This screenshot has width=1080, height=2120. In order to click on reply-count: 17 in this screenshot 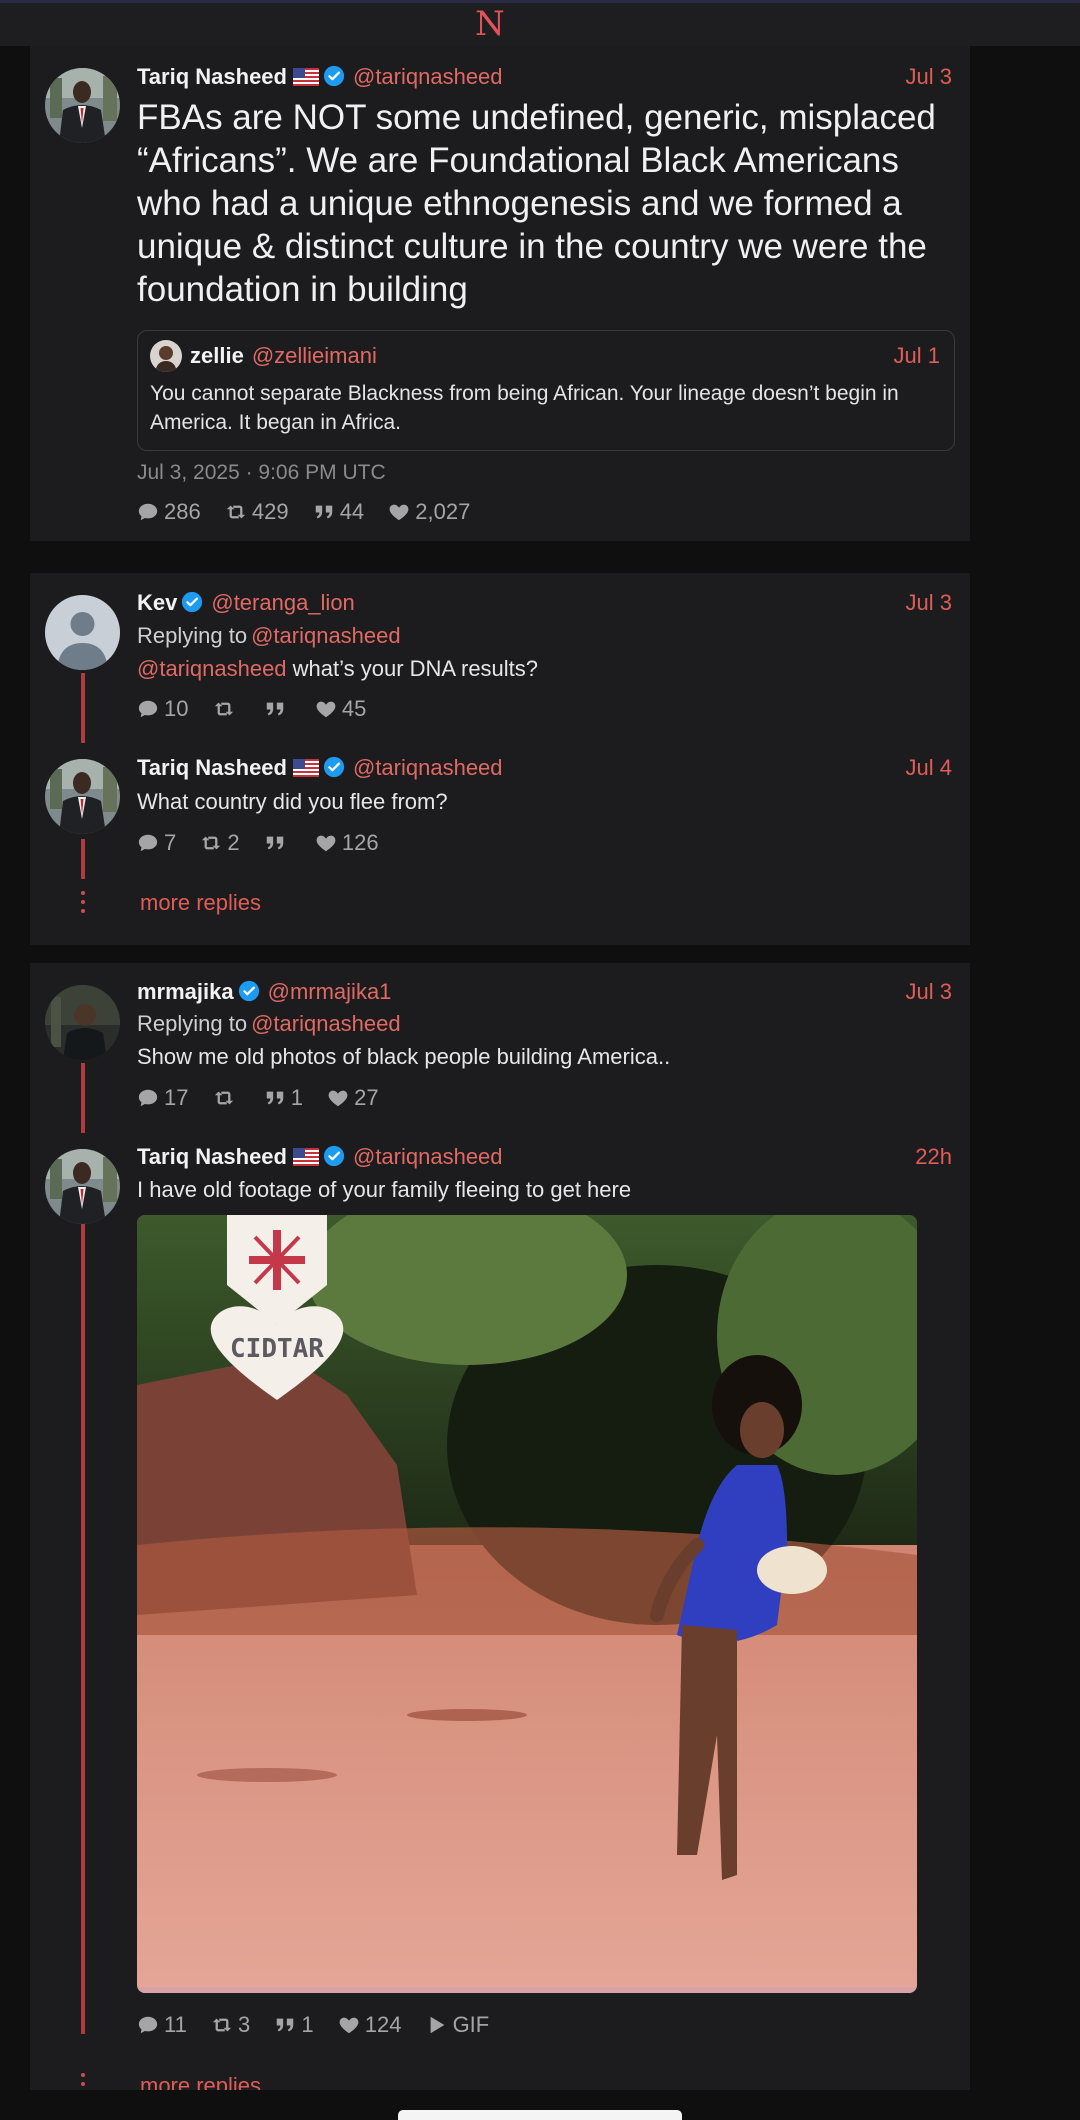, I will do `click(162, 1098)`.